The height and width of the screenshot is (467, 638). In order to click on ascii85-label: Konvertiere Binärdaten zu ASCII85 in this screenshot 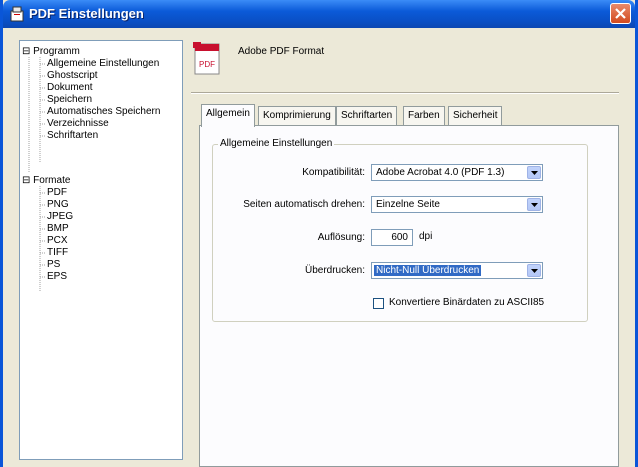, I will do `click(466, 302)`.